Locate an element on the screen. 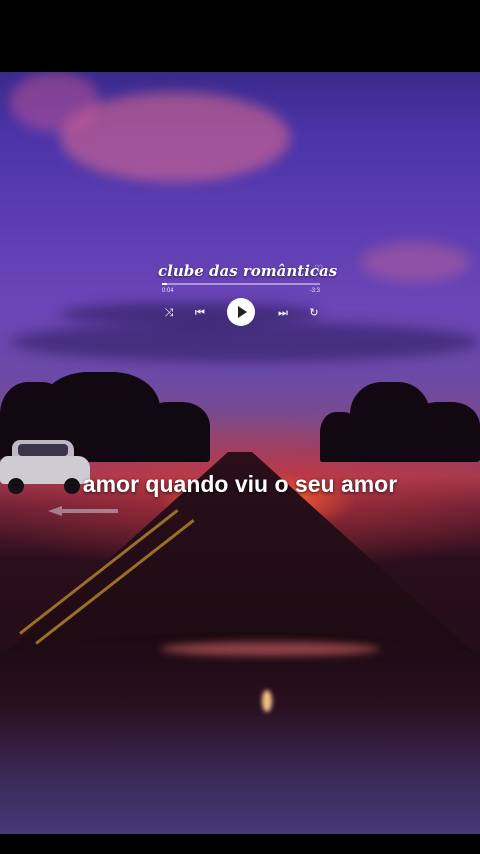  play-icon is located at coordinates (242, 312).